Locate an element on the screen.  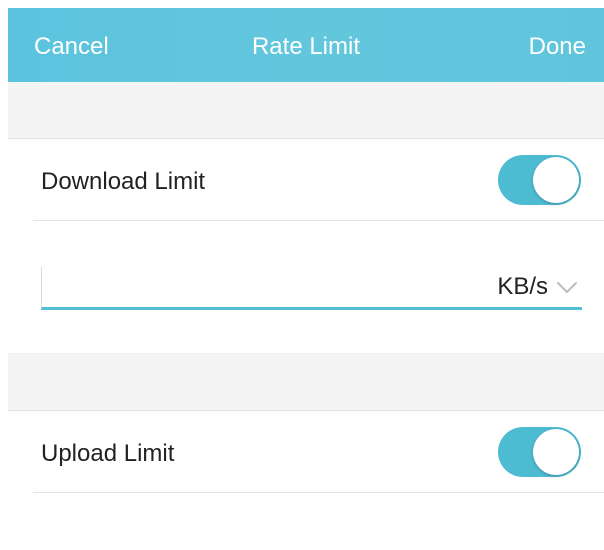
unit-label: KB/s is located at coordinates (522, 286).